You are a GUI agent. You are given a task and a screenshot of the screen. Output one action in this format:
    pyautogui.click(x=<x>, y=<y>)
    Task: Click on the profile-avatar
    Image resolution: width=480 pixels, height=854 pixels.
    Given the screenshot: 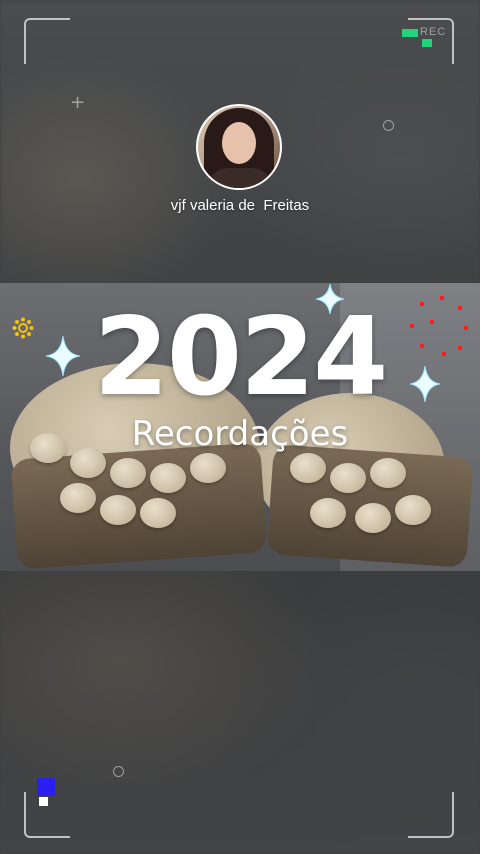 What is the action you would take?
    pyautogui.click(x=239, y=147)
    